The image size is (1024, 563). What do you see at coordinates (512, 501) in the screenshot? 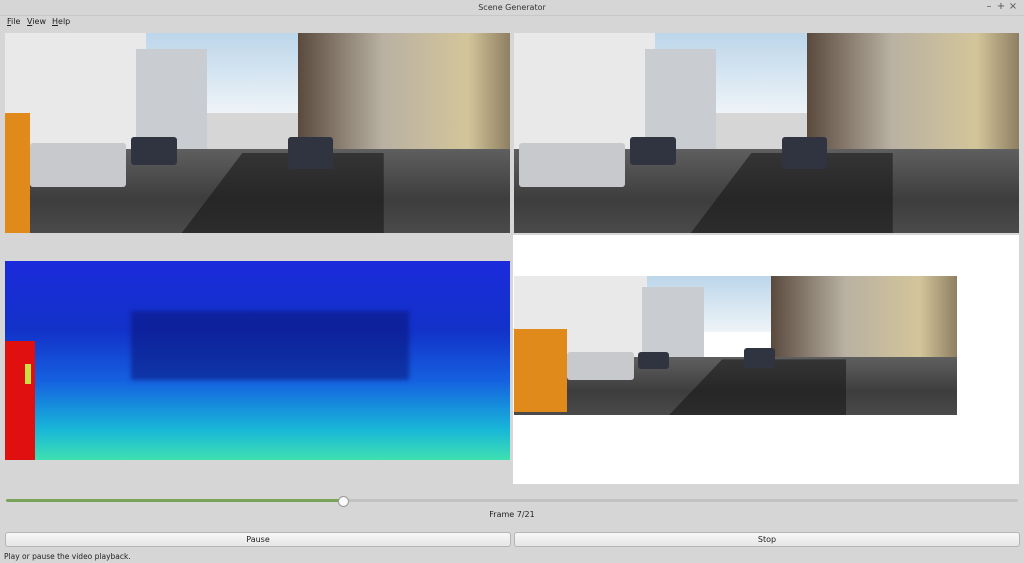
I see `playback-slider` at bounding box center [512, 501].